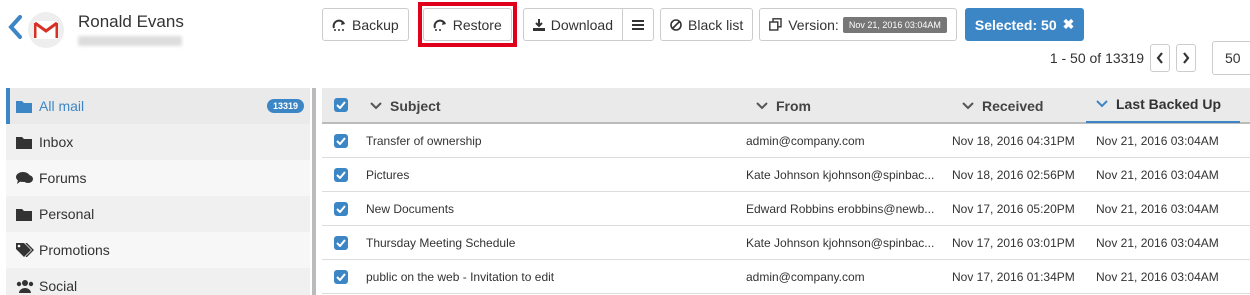 The height and width of the screenshot is (295, 1250). What do you see at coordinates (1013, 140) in the screenshot?
I see `cell-received: Nov 18, 2016 04:31PM` at bounding box center [1013, 140].